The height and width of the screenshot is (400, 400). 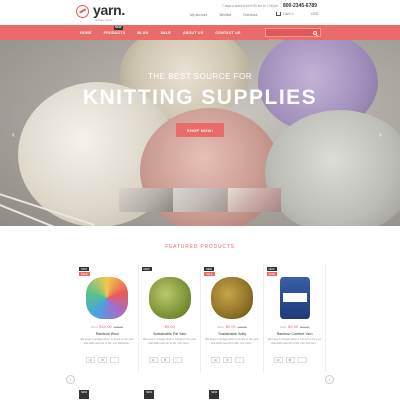 I want to click on product-label, so click(x=294, y=297).